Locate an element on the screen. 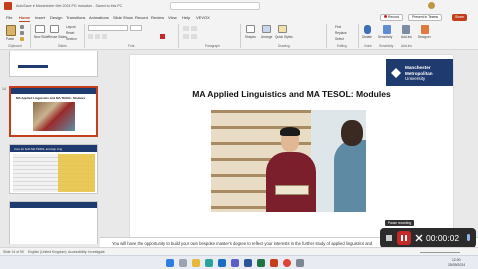  taskbar-clock: 12:00 is located at coordinates (456, 260).